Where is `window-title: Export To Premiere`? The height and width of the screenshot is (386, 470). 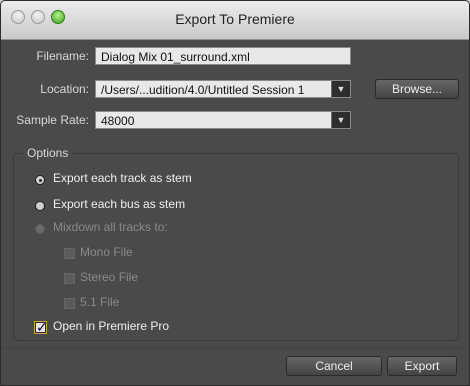
window-title: Export To Premiere is located at coordinates (235, 19).